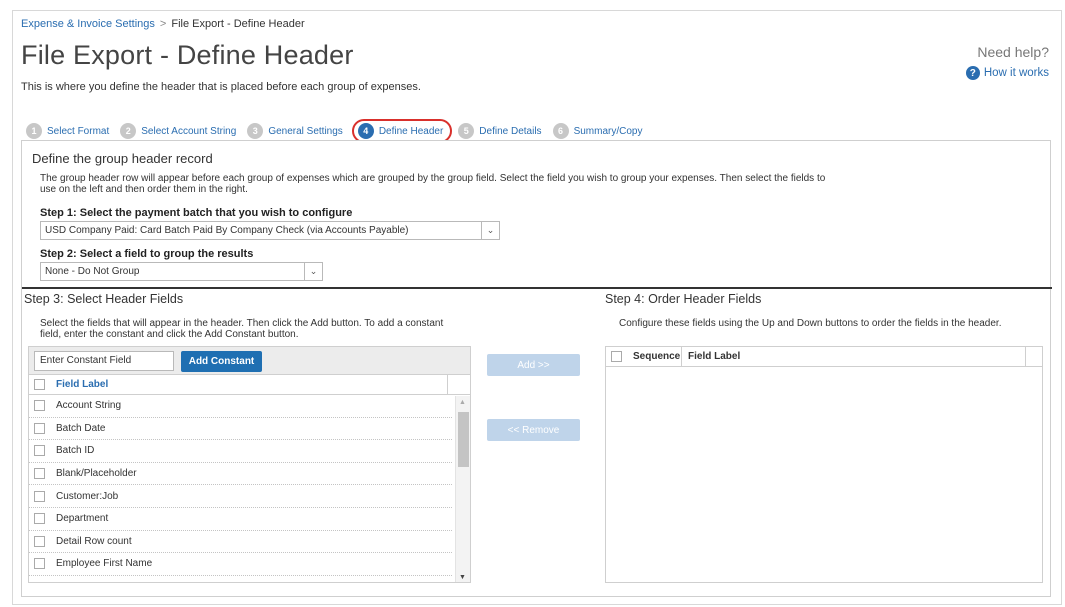  I want to click on group-header-title: Define the group header record, so click(122, 158).